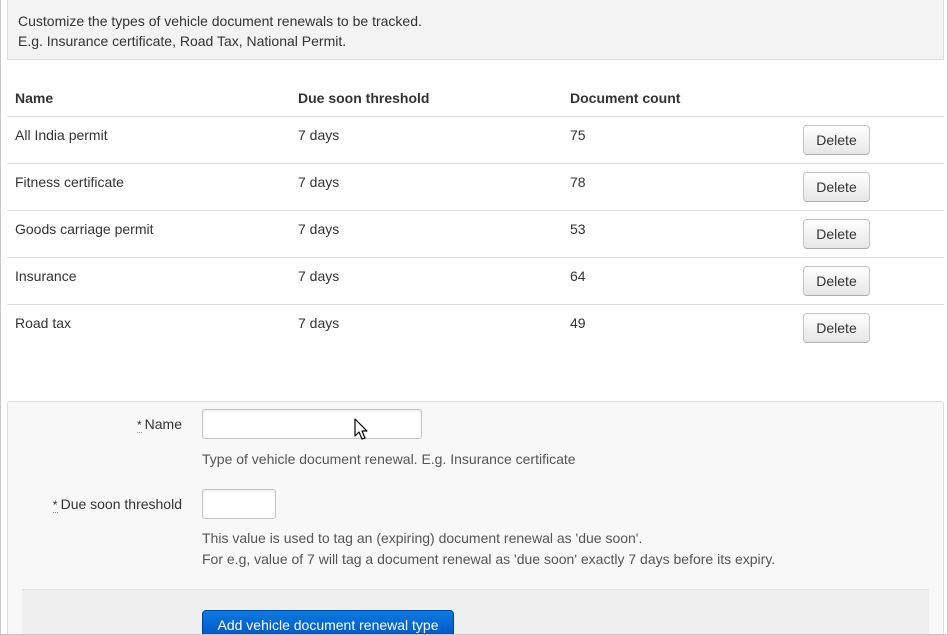  What do you see at coordinates (625, 98) in the screenshot?
I see `column-header-count: Document count` at bounding box center [625, 98].